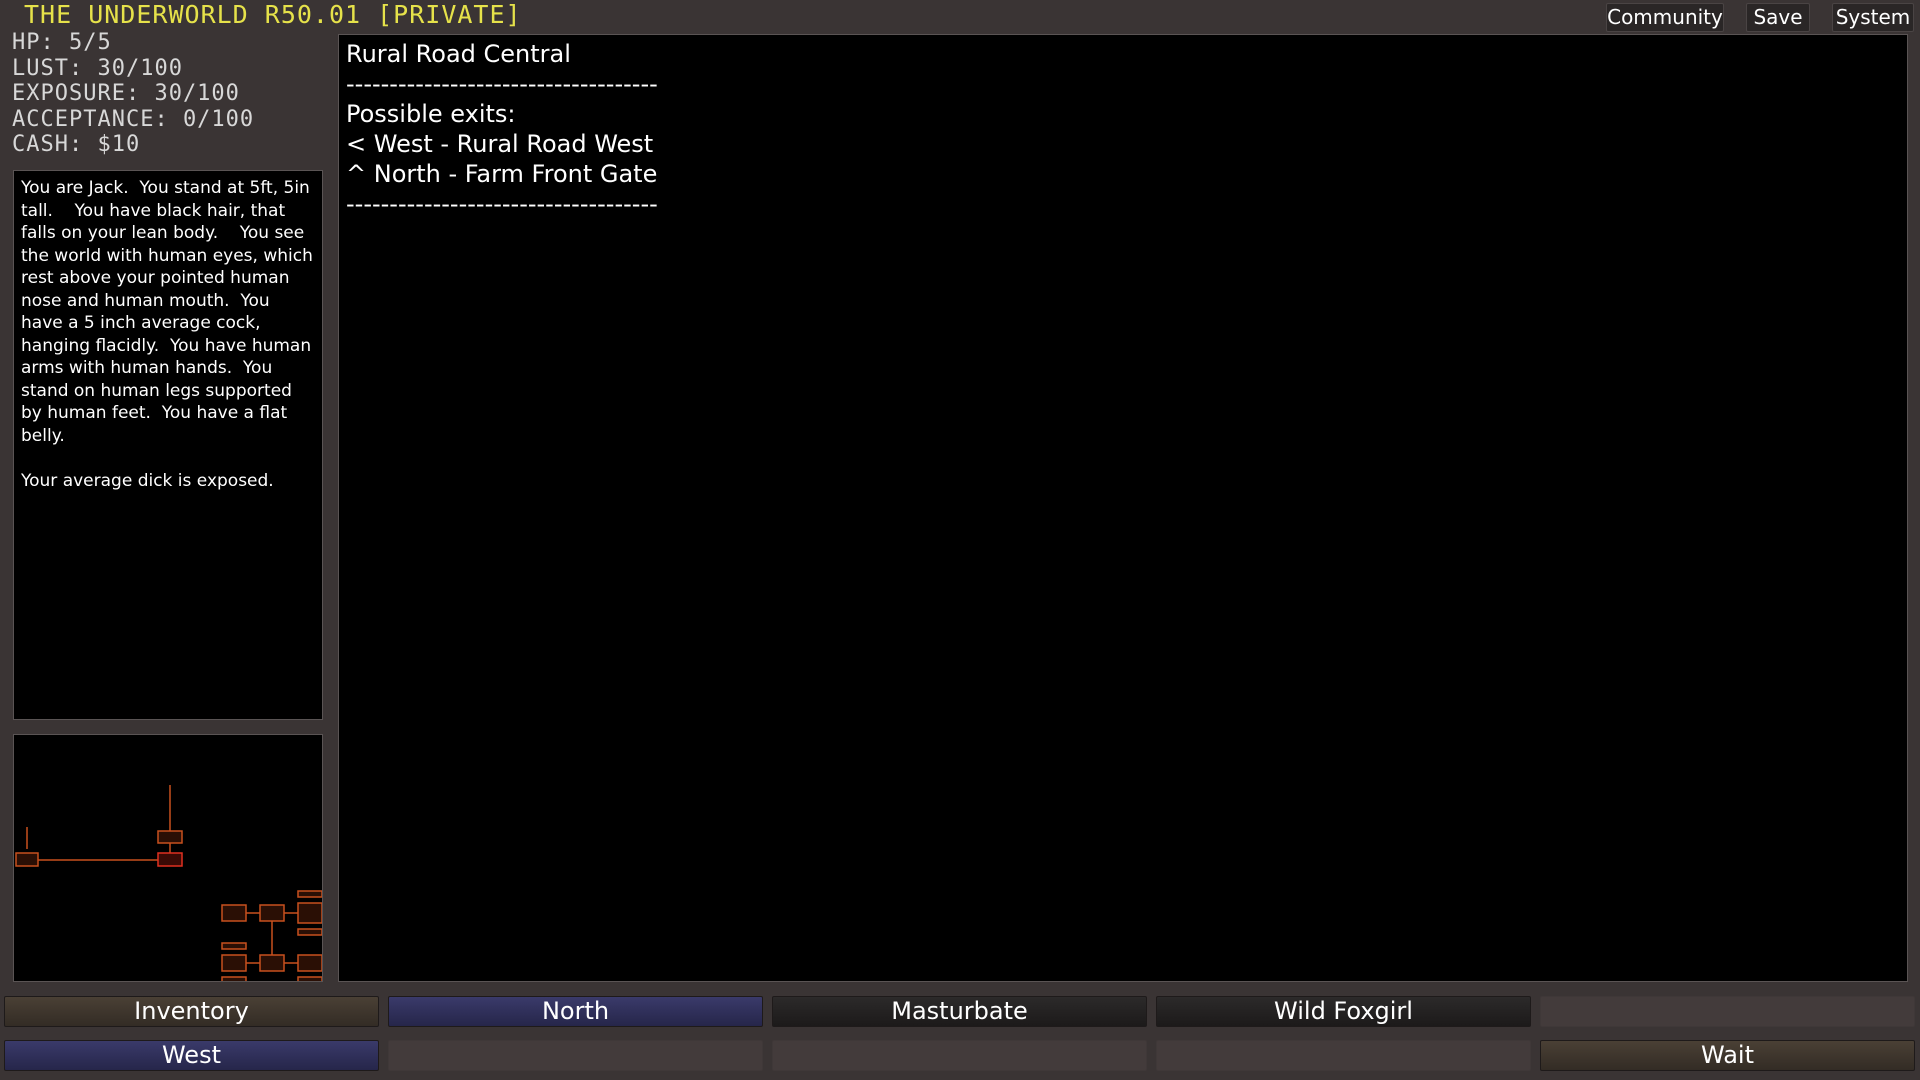  I want to click on save-button: Save, so click(1778, 17).